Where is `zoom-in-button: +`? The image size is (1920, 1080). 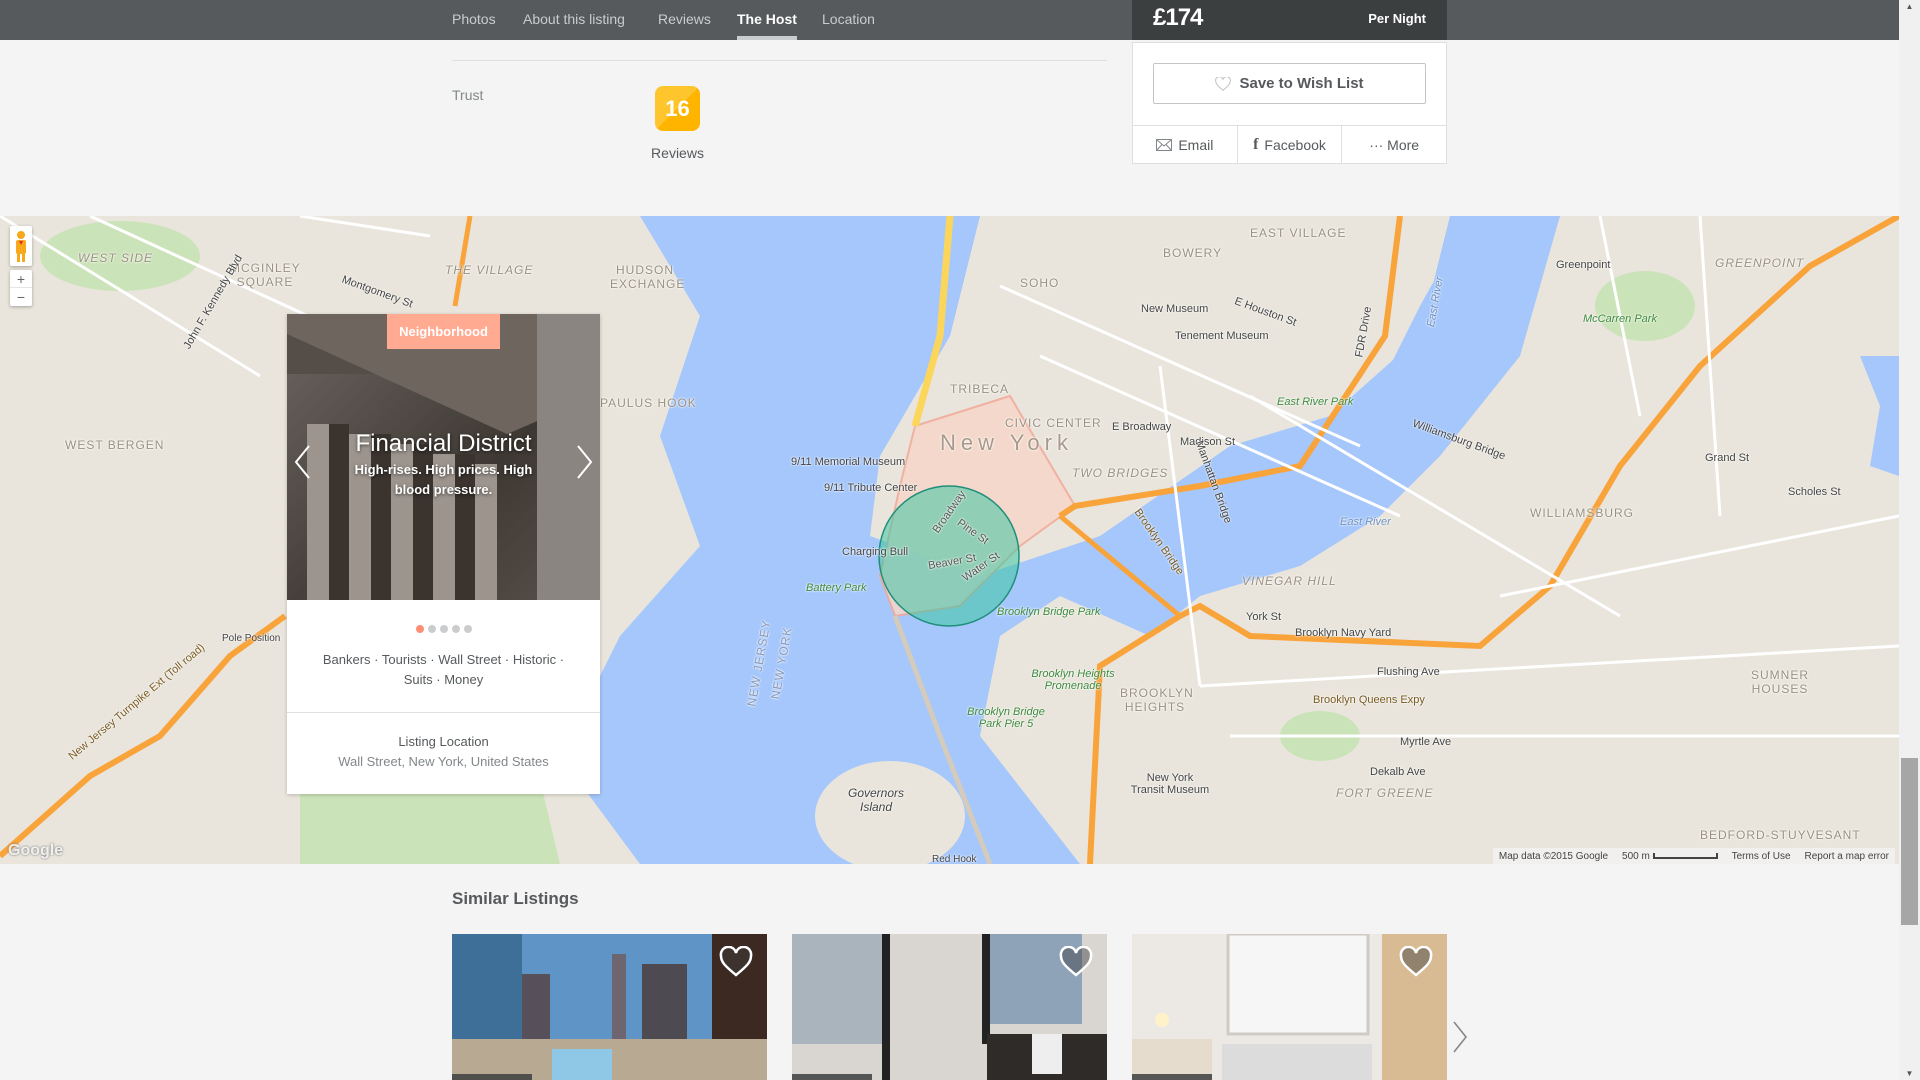 zoom-in-button: + is located at coordinates (21, 279).